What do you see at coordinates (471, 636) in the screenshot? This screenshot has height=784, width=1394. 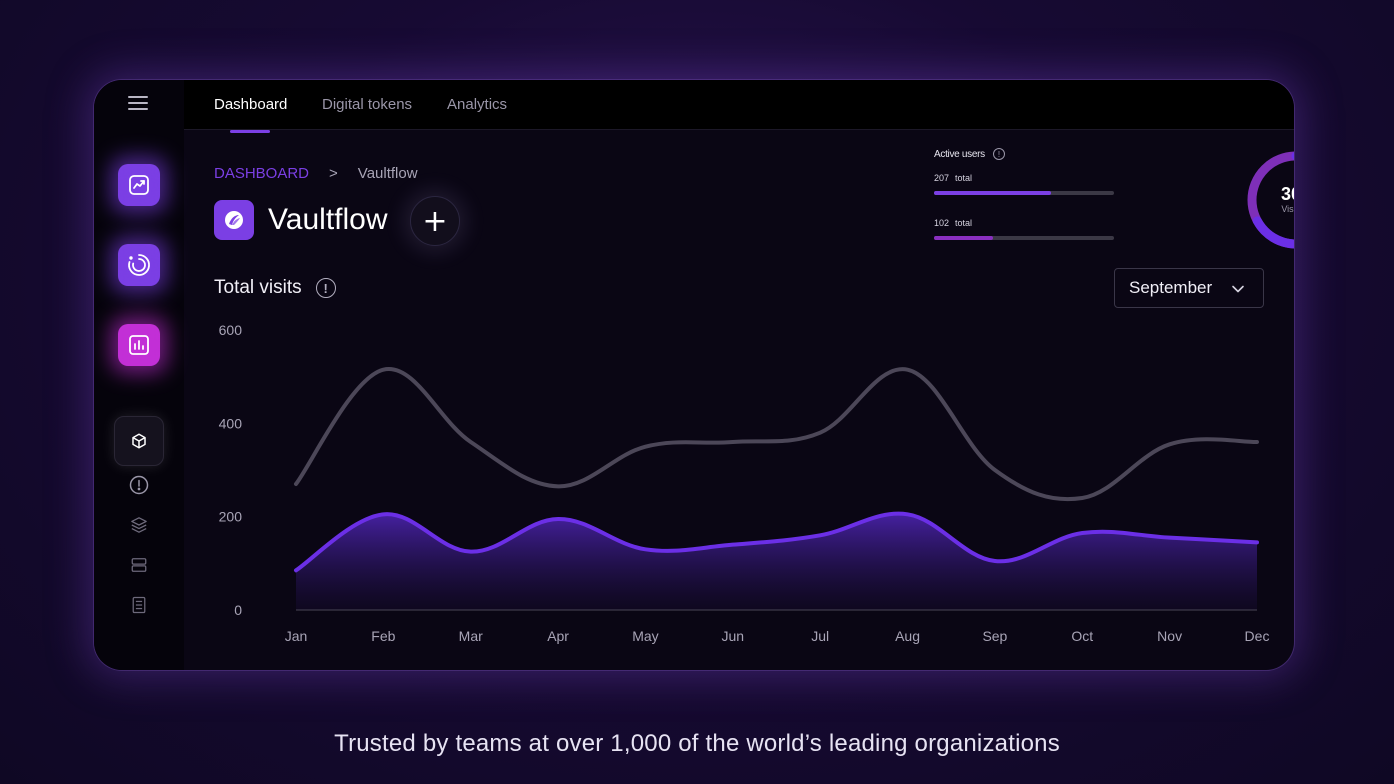 I see `x-tick-label: Mar` at bounding box center [471, 636].